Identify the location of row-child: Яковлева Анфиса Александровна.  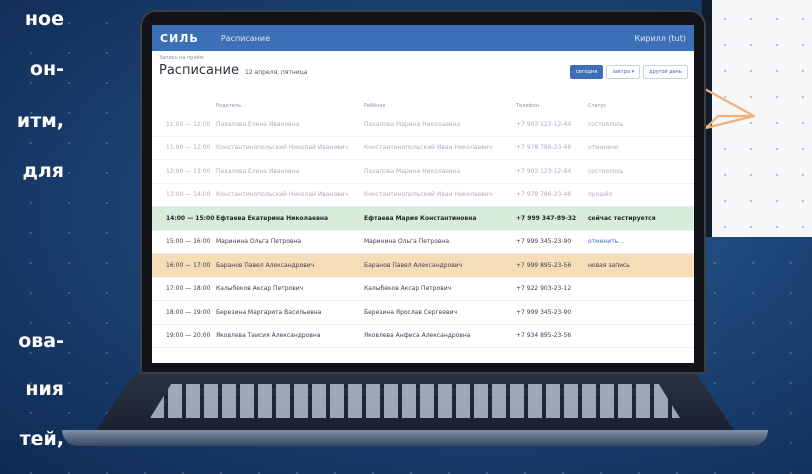
(417, 336).